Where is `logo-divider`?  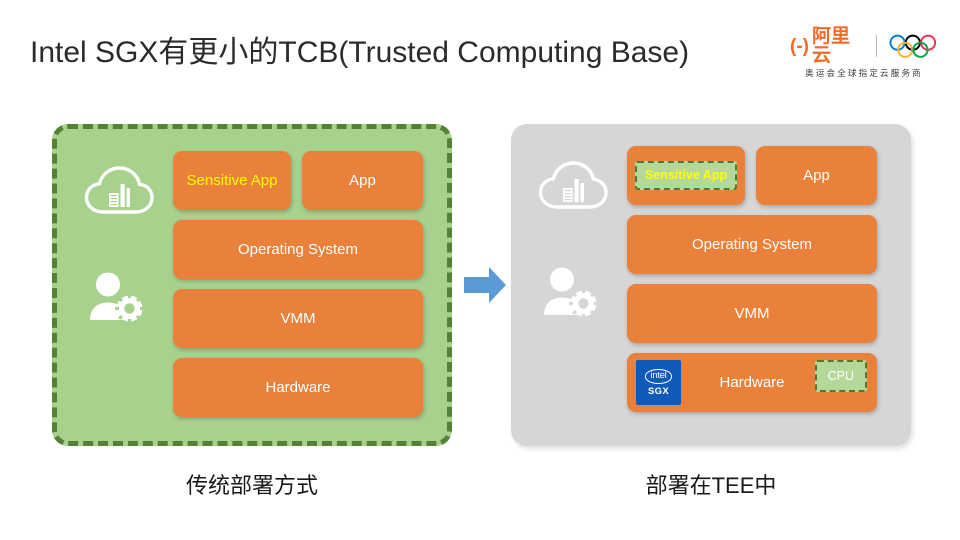 logo-divider is located at coordinates (877, 46).